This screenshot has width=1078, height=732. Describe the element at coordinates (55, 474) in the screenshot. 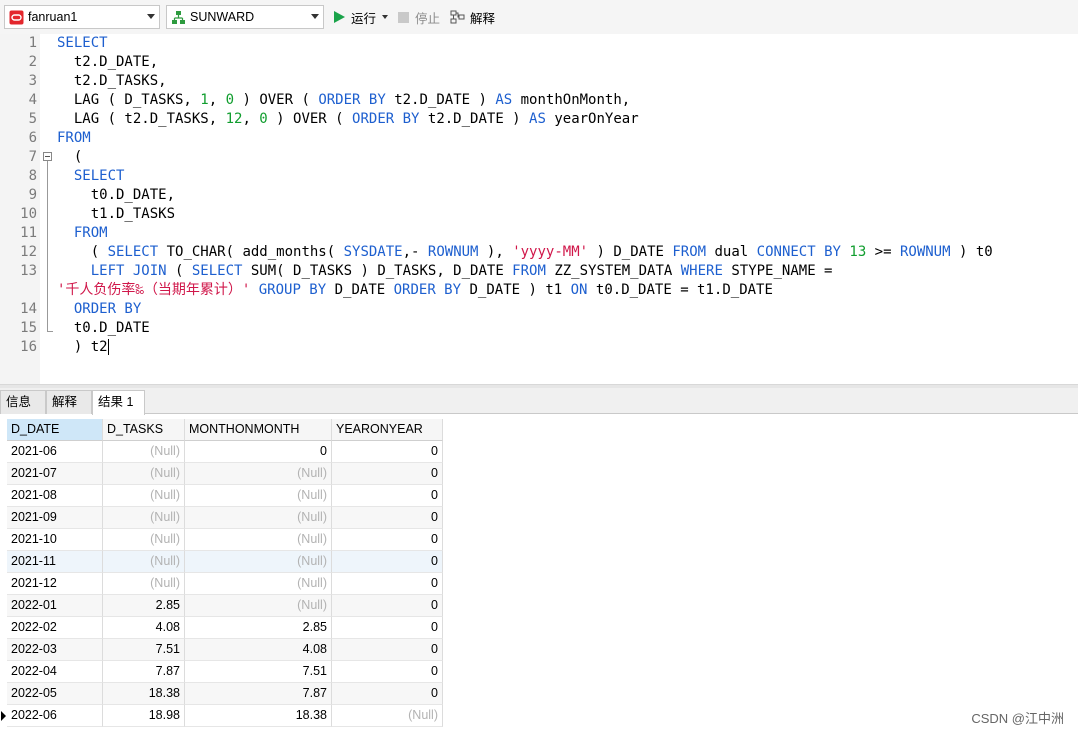

I see `cell-d-date: 2021-07` at that location.